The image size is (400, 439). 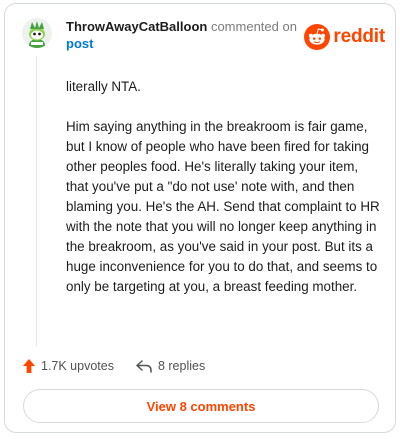 What do you see at coordinates (201, 406) in the screenshot?
I see `view-comments-button: View 8 comments` at bounding box center [201, 406].